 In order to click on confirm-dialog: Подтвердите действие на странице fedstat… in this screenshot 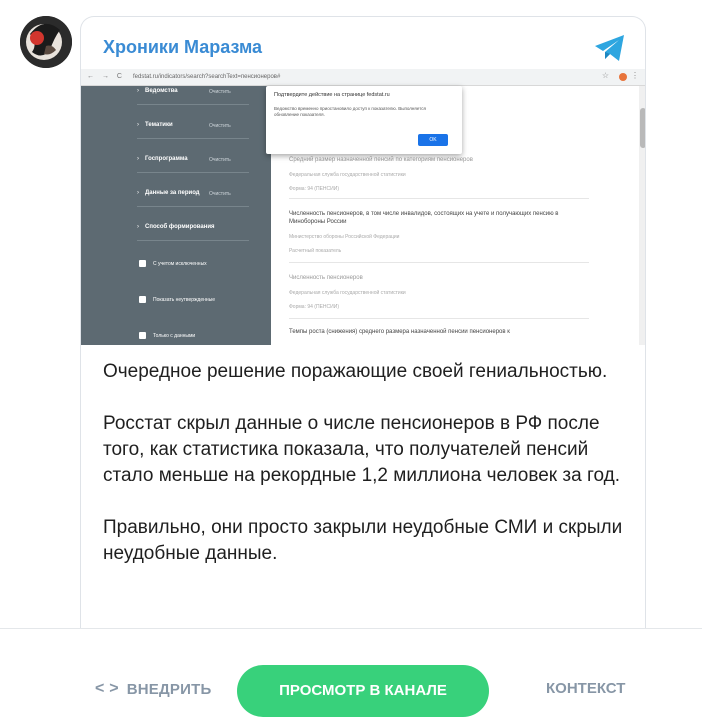, I will do `click(364, 120)`.